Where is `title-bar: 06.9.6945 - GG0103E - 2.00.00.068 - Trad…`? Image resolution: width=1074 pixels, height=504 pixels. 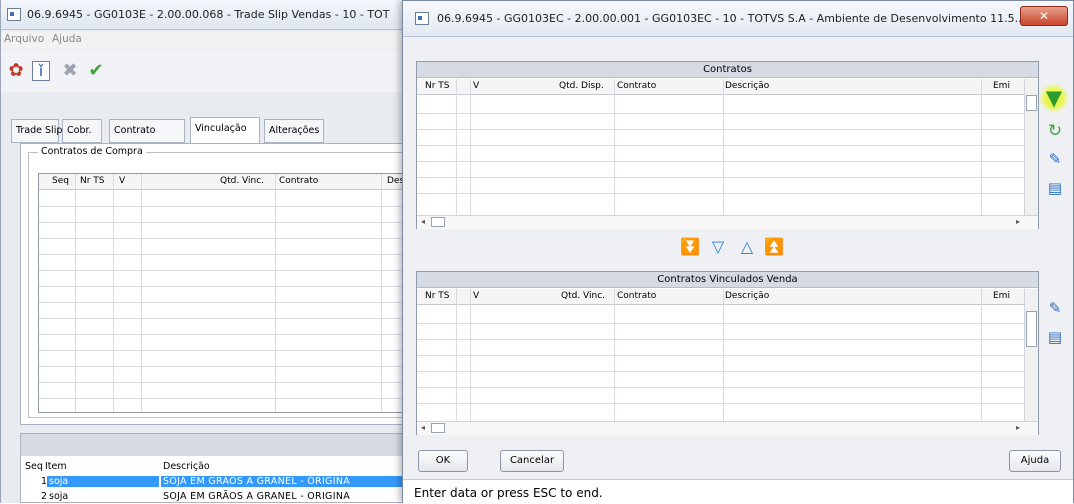
title-bar: 06.9.6945 - GG0103E - 2.00.00.068 - Trad… is located at coordinates (207, 15).